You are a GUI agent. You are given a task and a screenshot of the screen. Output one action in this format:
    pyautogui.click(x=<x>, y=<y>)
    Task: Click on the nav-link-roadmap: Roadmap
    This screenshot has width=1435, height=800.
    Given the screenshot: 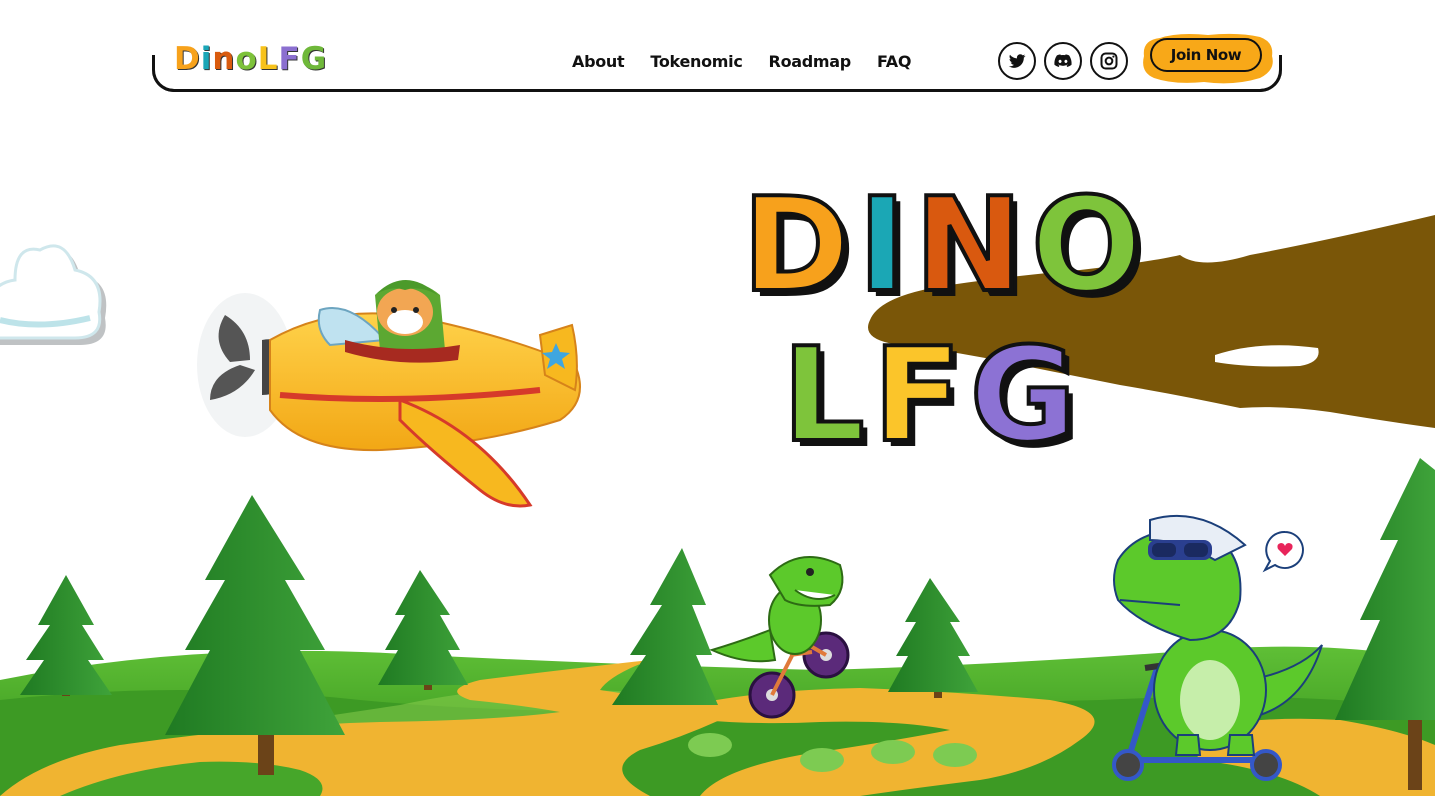 What is the action you would take?
    pyautogui.click(x=810, y=61)
    